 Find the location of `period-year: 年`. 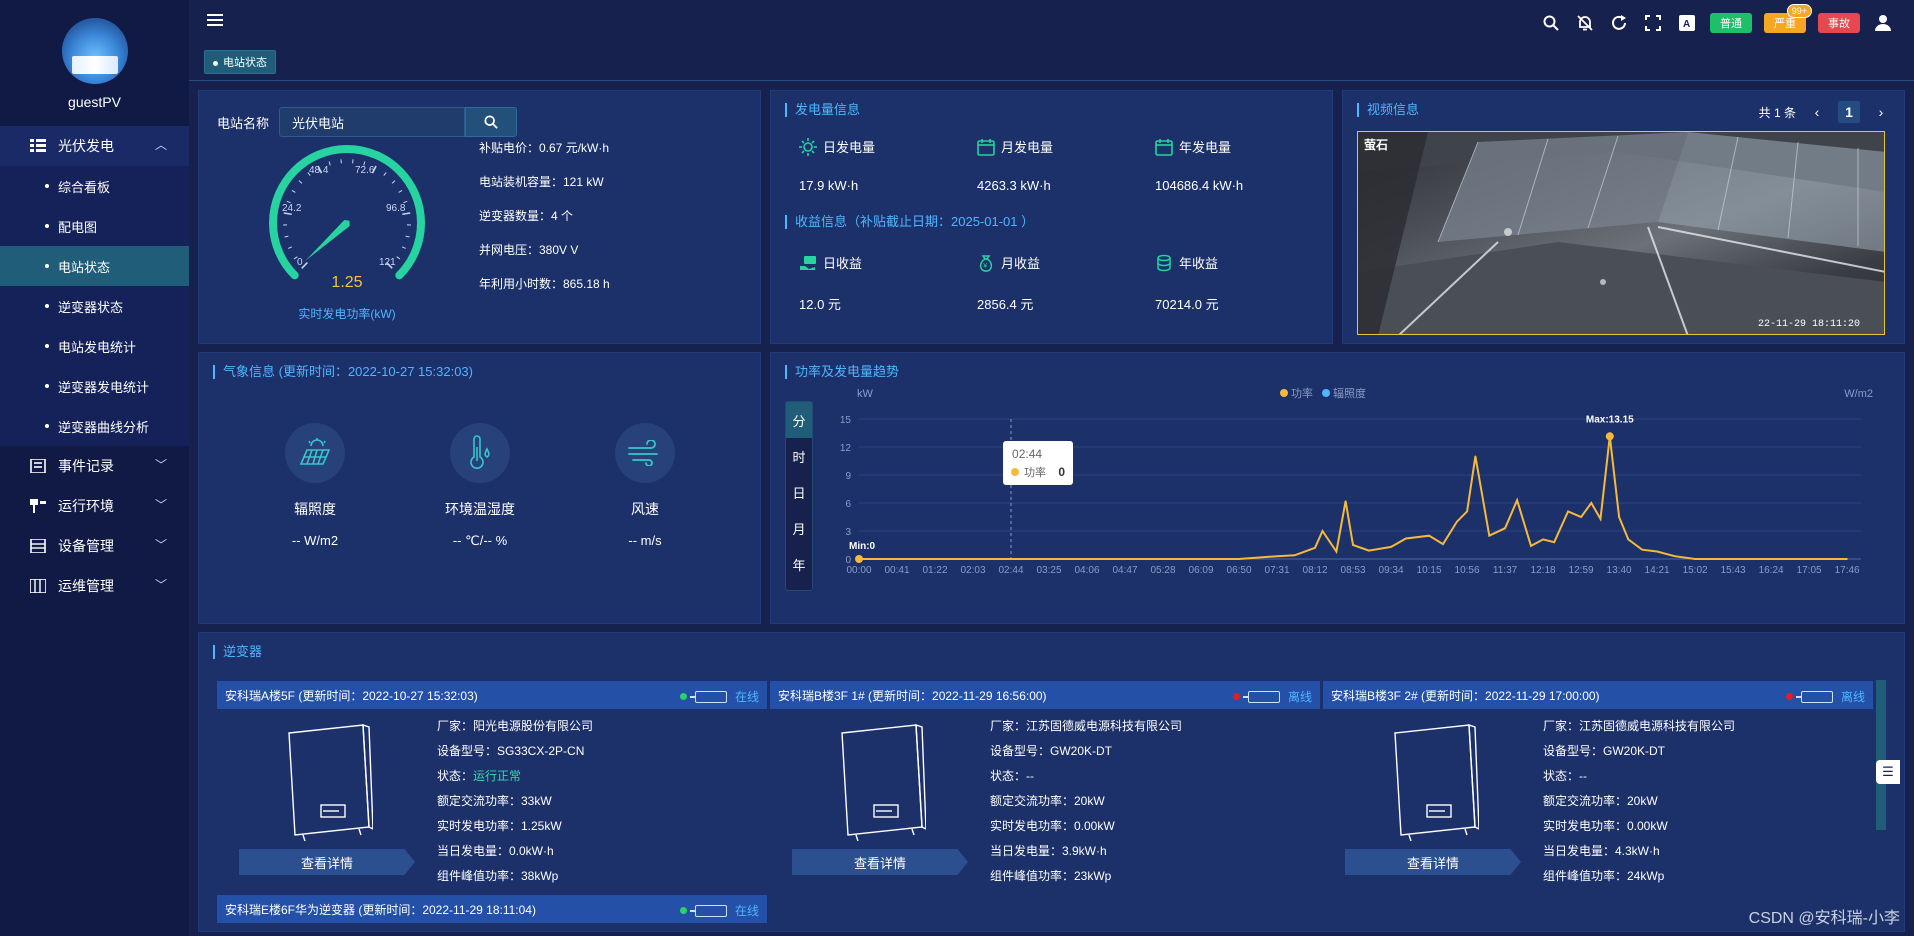

period-year: 年 is located at coordinates (799, 564).